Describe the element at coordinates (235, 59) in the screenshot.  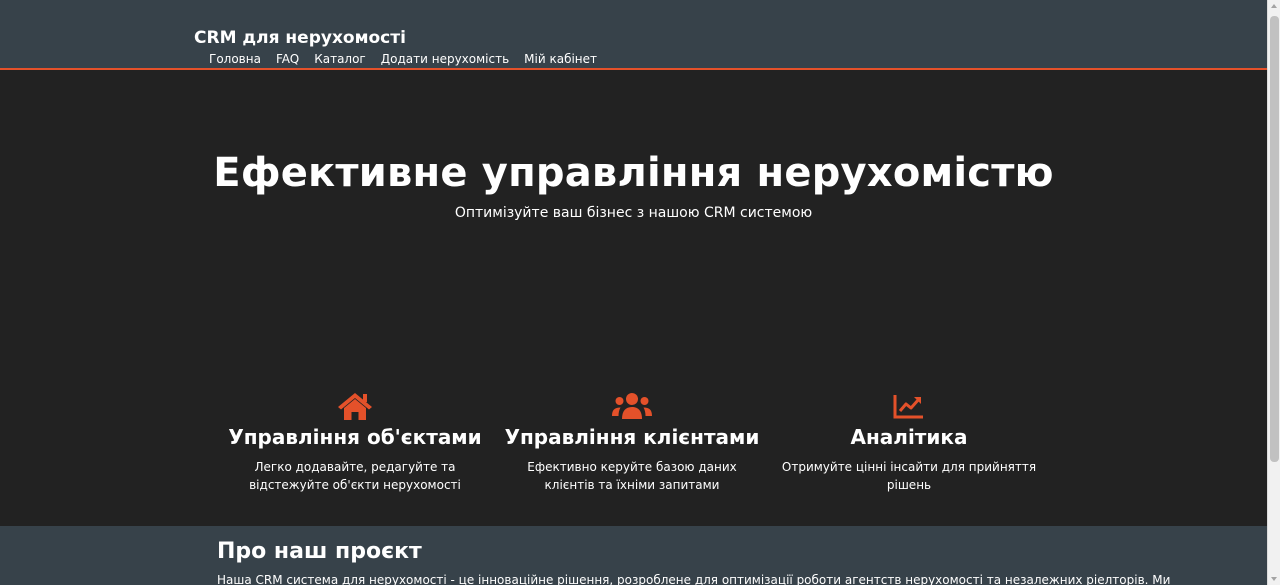
I see `nav-link-home: Головна` at that location.